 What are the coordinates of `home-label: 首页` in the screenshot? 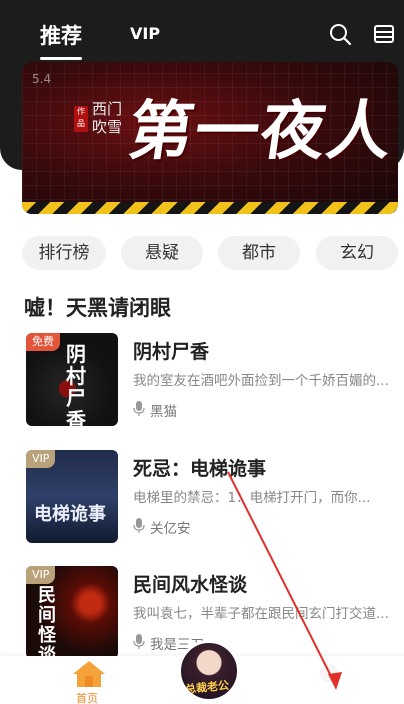 It's located at (87, 697).